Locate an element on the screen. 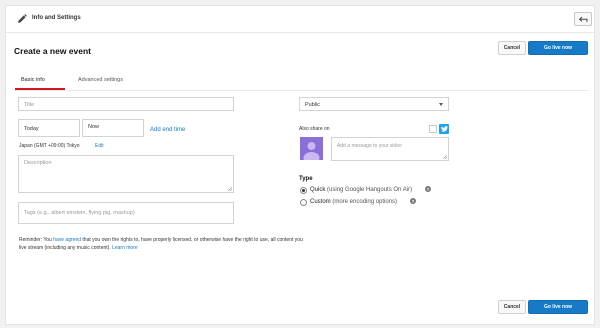 This screenshot has width=600, height=328. tab-advanced-settings: Advanced settings is located at coordinates (100, 80).